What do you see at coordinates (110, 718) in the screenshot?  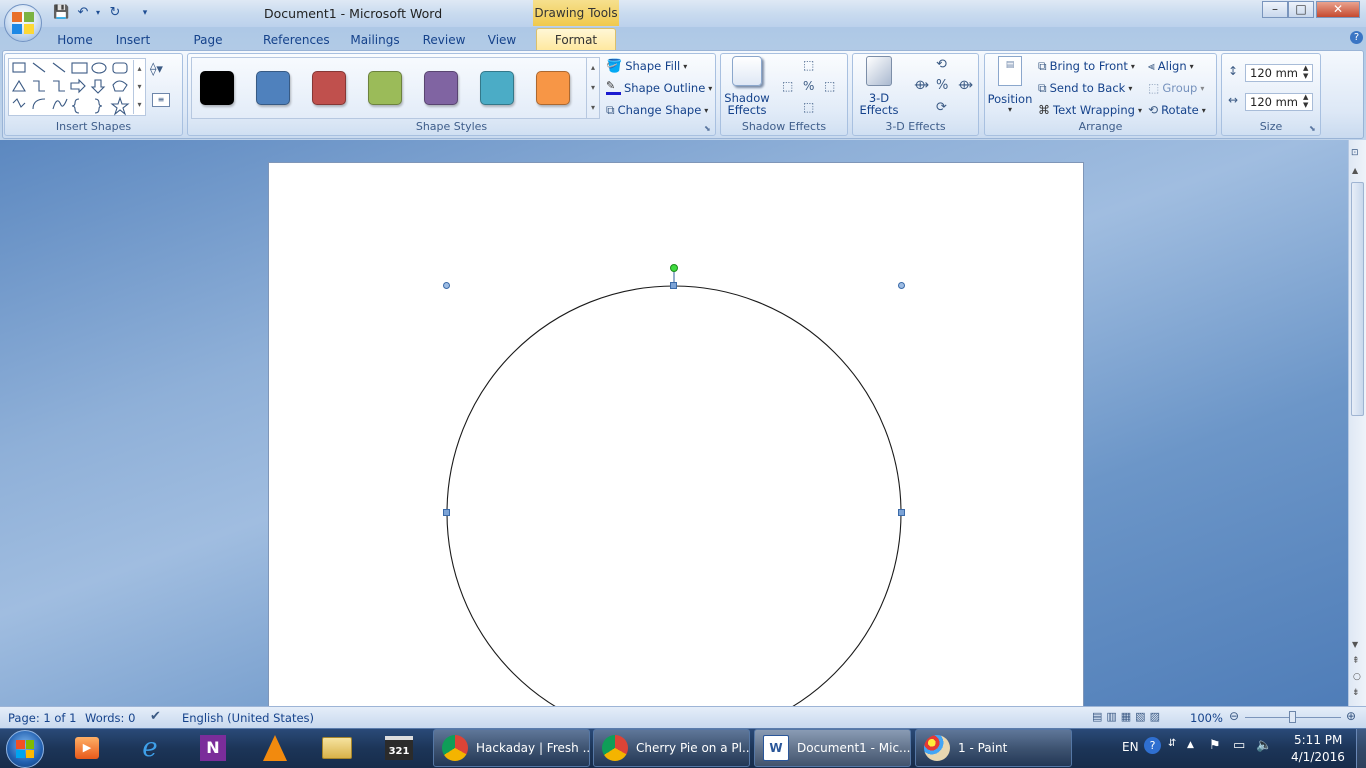 I see `word-count: Words: 0` at bounding box center [110, 718].